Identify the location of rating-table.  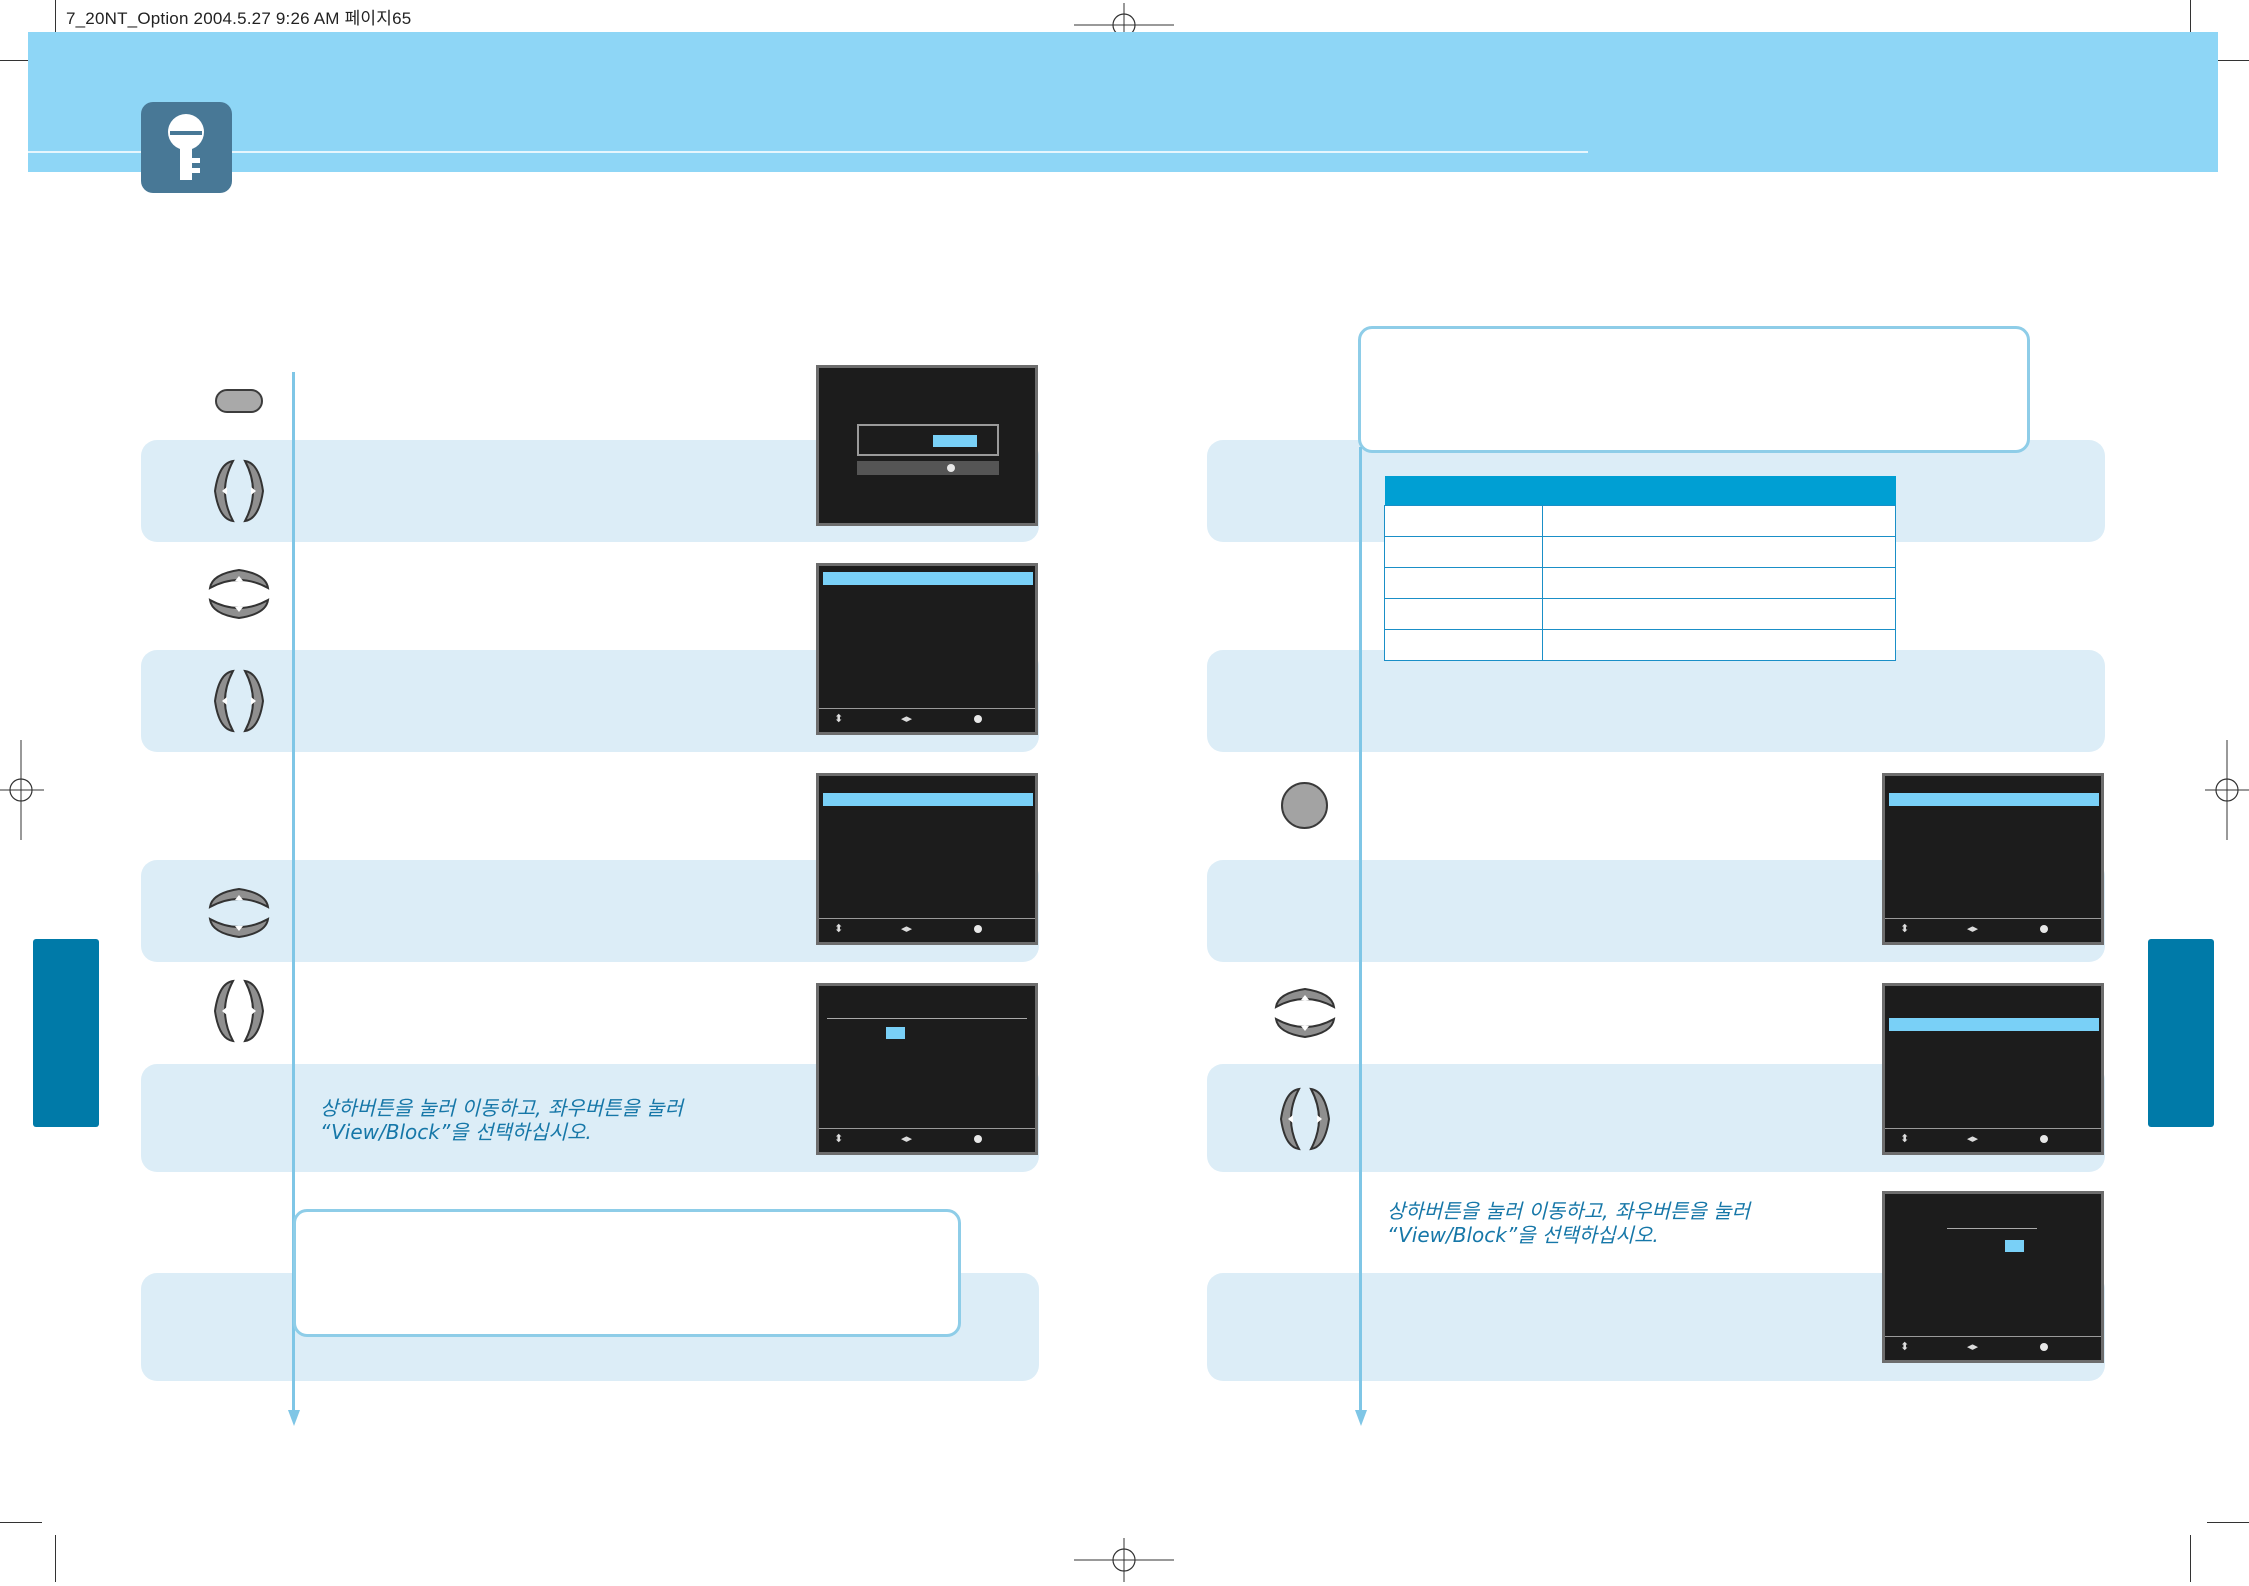
(1640, 568).